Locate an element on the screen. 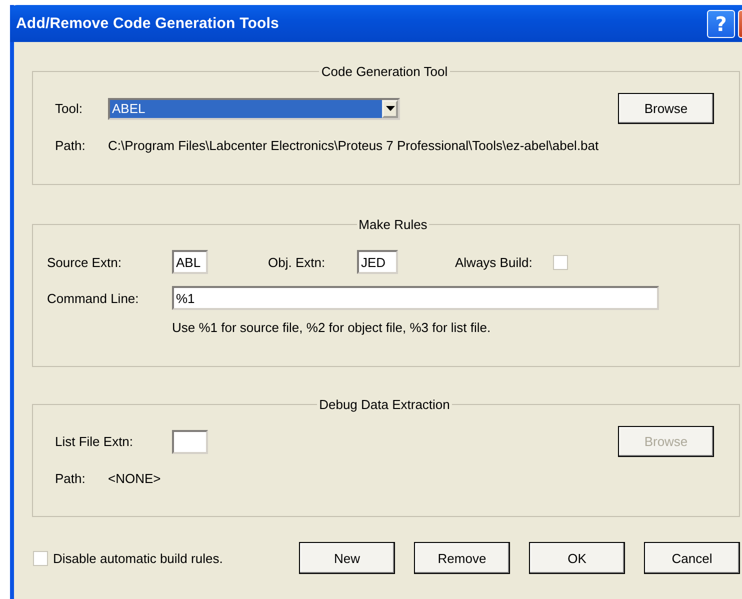 This screenshot has height=599, width=742. dialog-button: OK is located at coordinates (577, 558).